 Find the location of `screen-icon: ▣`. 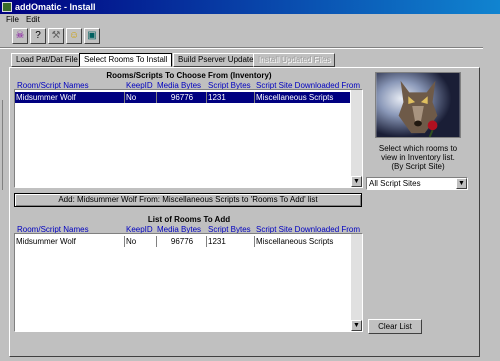

screen-icon: ▣ is located at coordinates (92, 36).